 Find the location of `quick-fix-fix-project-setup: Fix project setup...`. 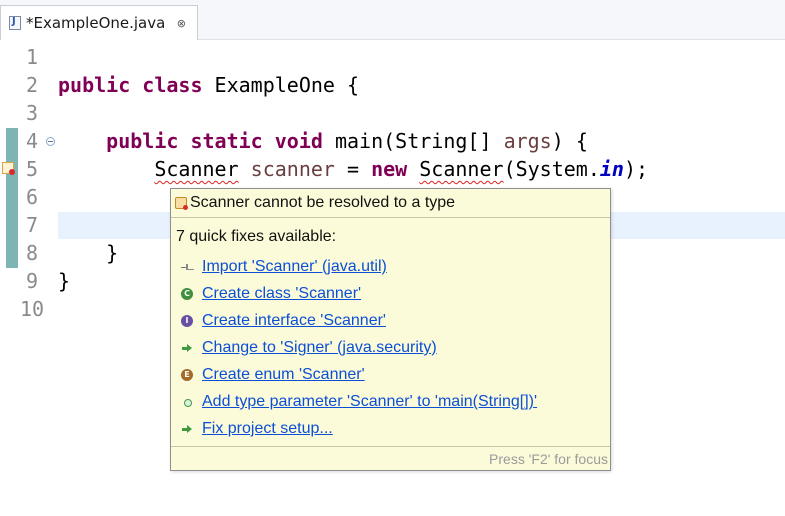

quick-fix-fix-project-setup: Fix project setup... is located at coordinates (257, 429).